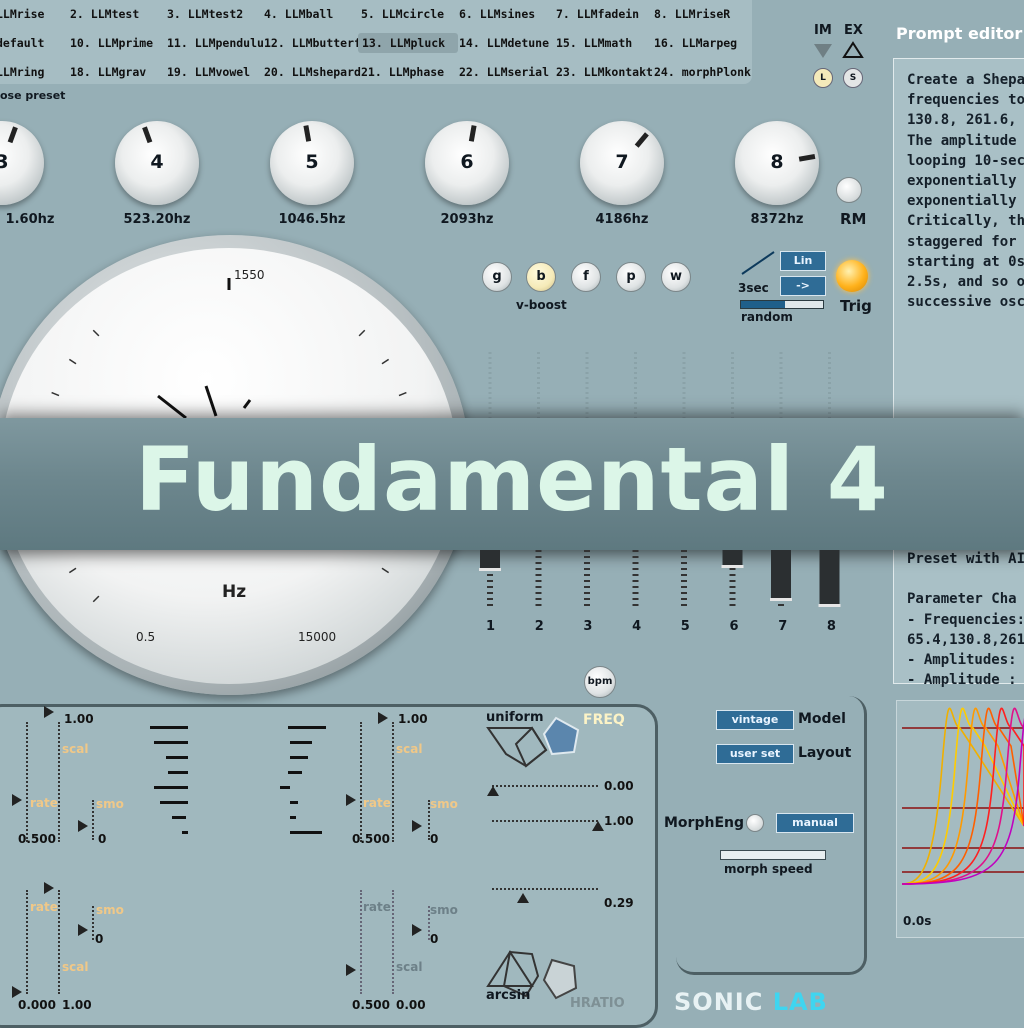  What do you see at coordinates (504, 72) in the screenshot?
I see `preset-item: 22. LLMserial` at bounding box center [504, 72].